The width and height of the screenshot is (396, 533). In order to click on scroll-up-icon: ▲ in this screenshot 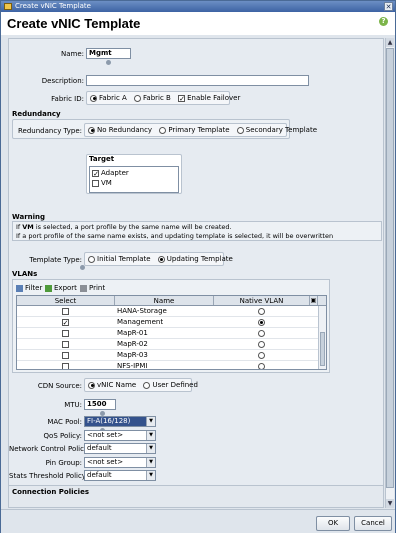, I will do `click(390, 42)`.